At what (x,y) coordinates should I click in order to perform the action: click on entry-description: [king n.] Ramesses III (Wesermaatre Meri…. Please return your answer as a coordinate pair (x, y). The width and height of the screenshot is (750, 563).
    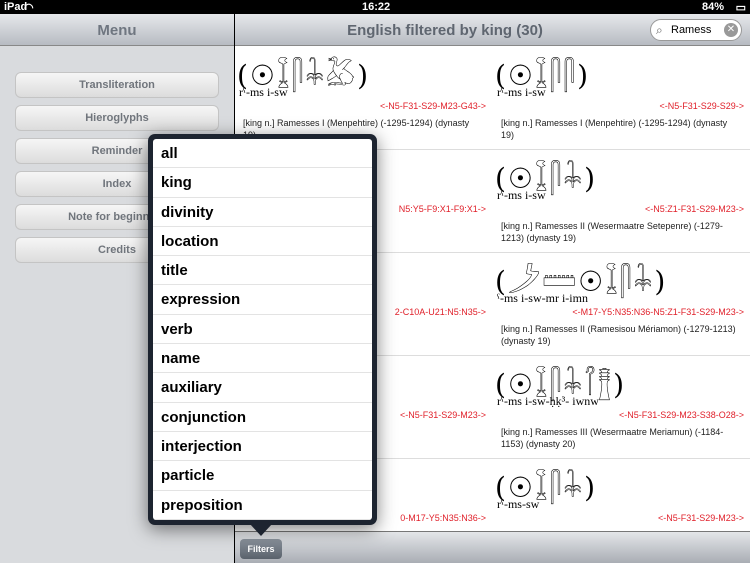
    Looking at the image, I should click on (612, 438).